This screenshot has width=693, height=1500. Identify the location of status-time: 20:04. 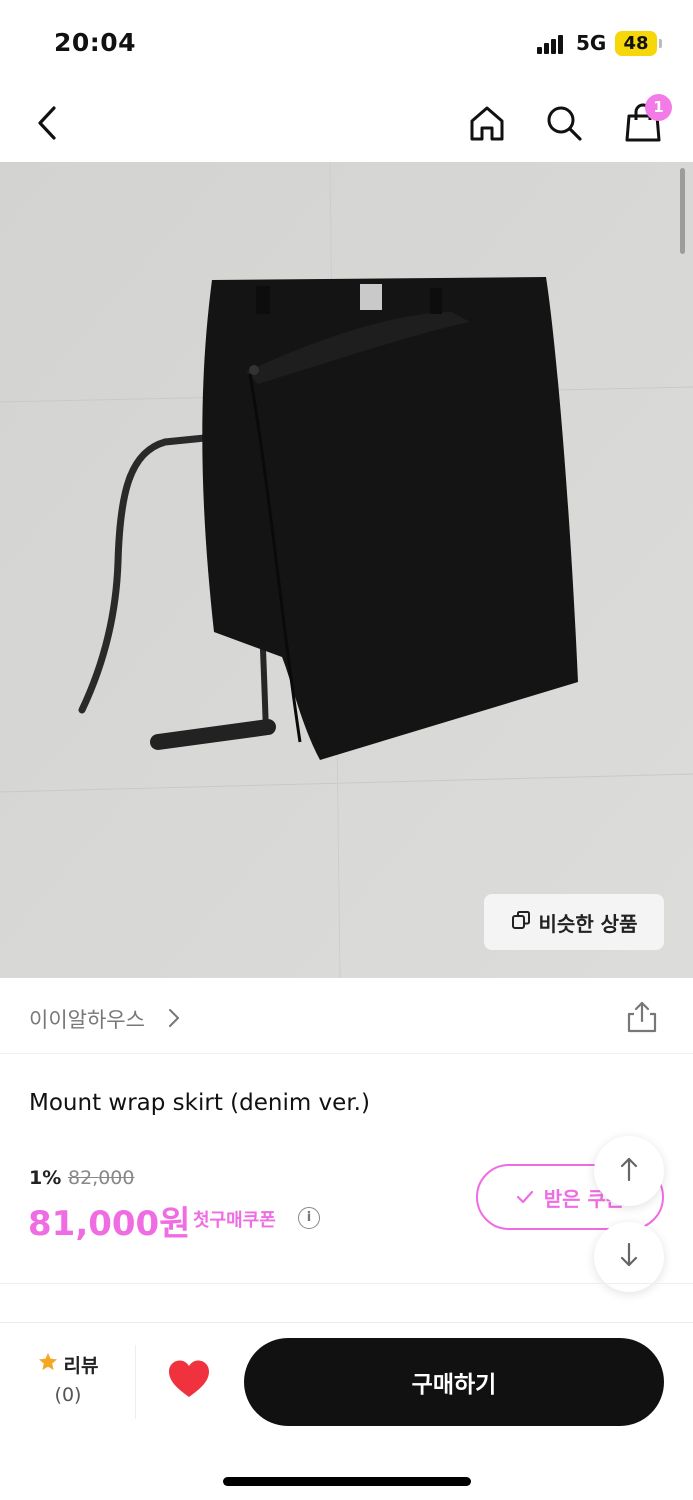
(95, 42).